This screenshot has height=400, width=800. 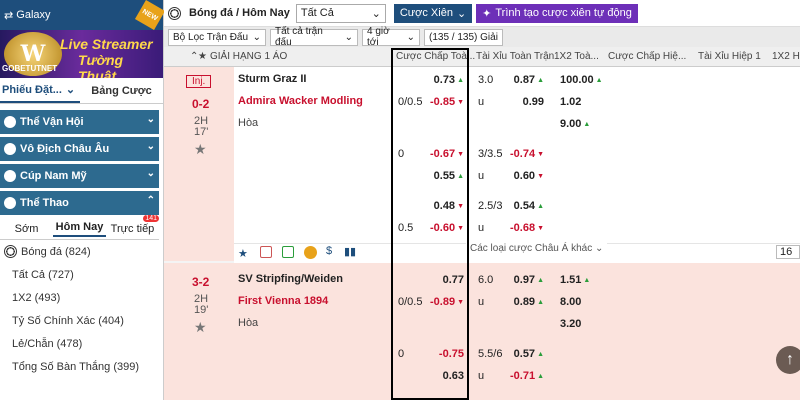 What do you see at coordinates (447, 302) in the screenshot?
I see `handicap-odds: -0.89 ▼` at bounding box center [447, 302].